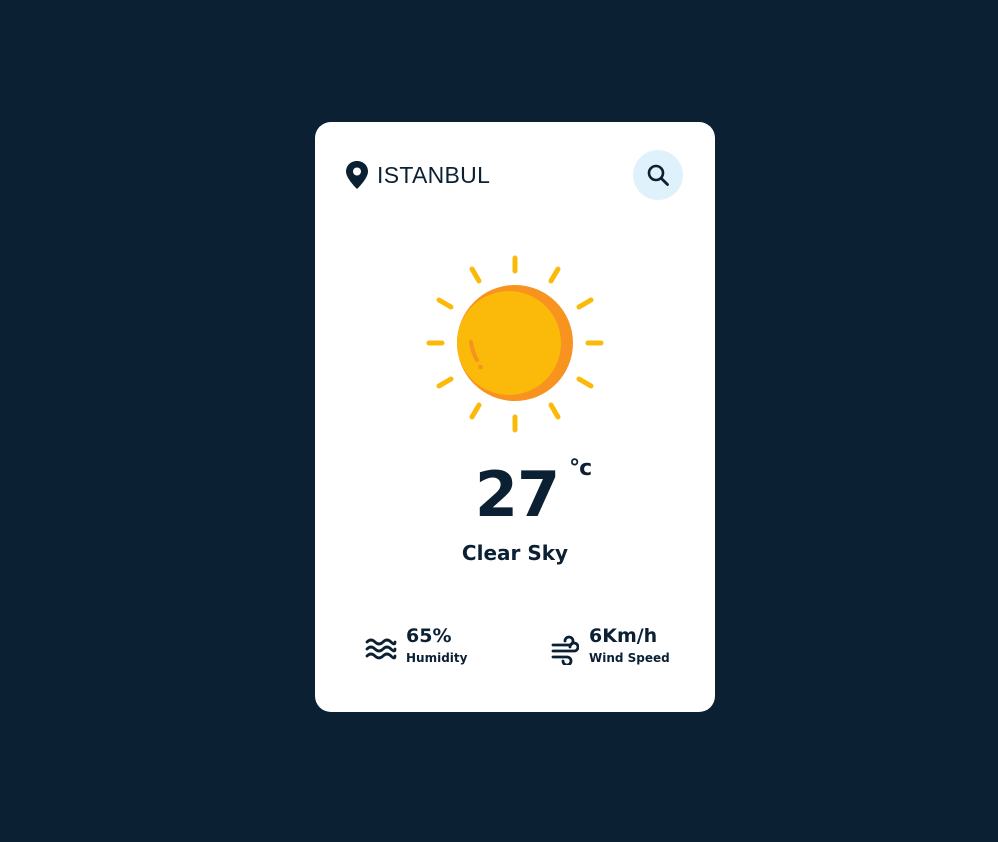 This screenshot has height=842, width=998. Describe the element at coordinates (533, 493) in the screenshot. I see `temperature-value: 27 °c` at that location.